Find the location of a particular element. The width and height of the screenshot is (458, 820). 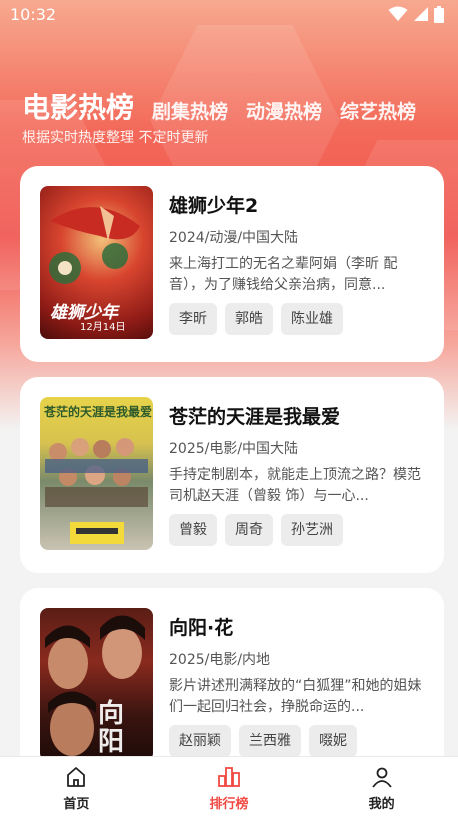

tab-anime-ranking: 动漫热榜 is located at coordinates (284, 111).